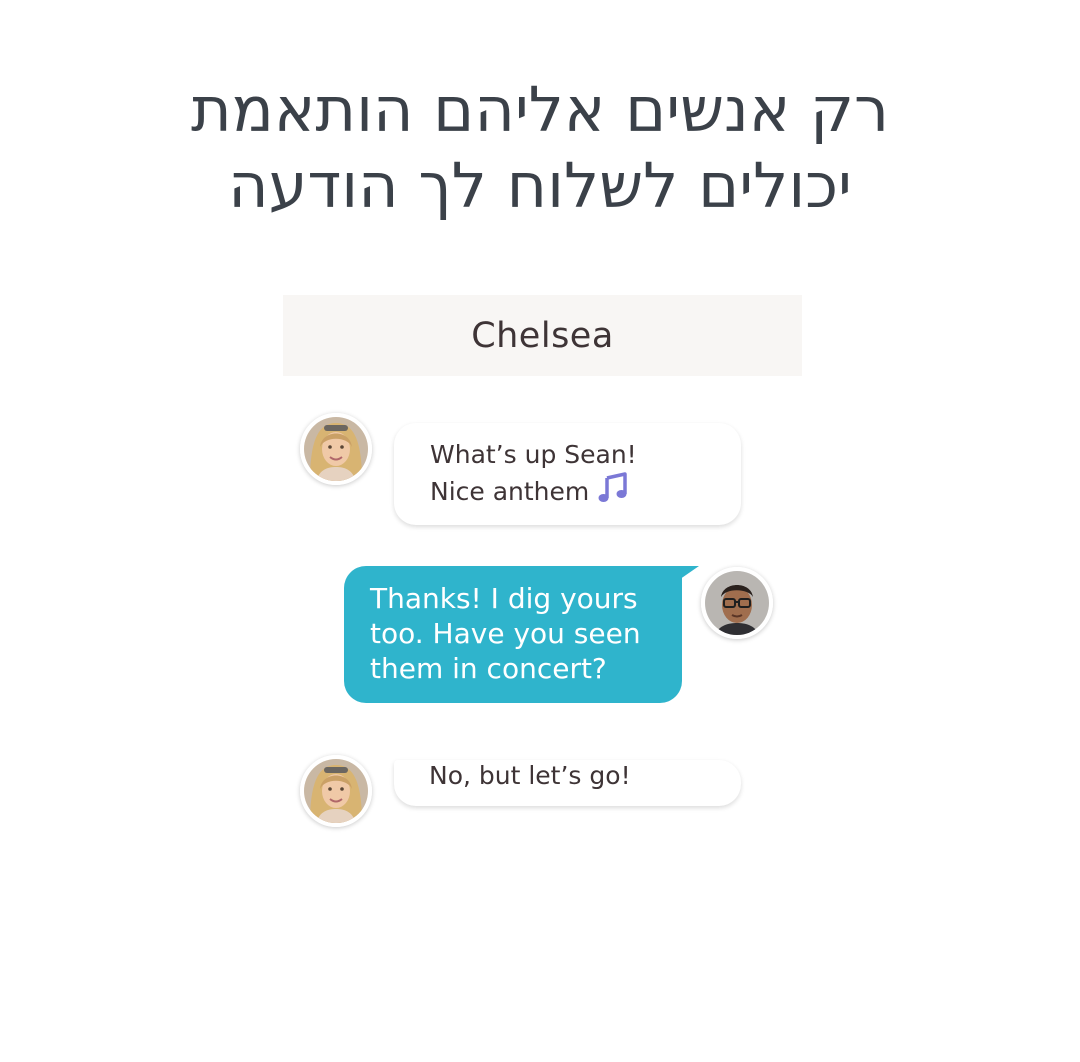  I want to click on user-avatar, so click(737, 603).